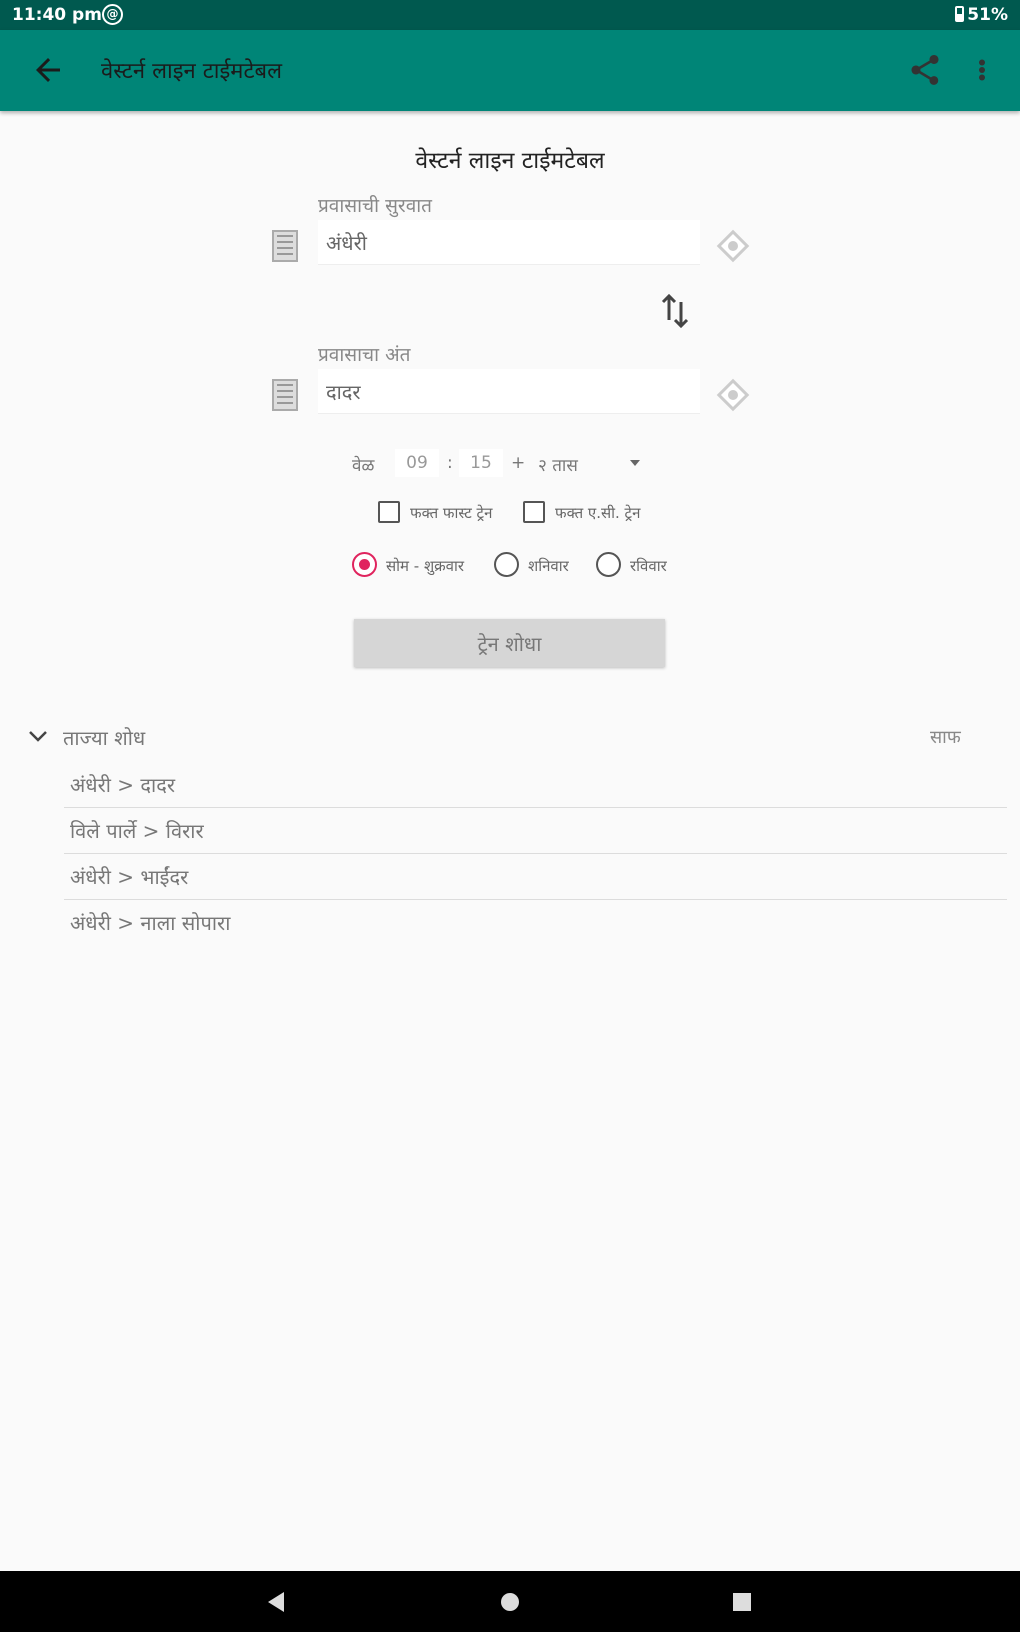 This screenshot has width=1020, height=1632. I want to click on list-item: अंधेरी > नाला सोपारा, so click(535, 923).